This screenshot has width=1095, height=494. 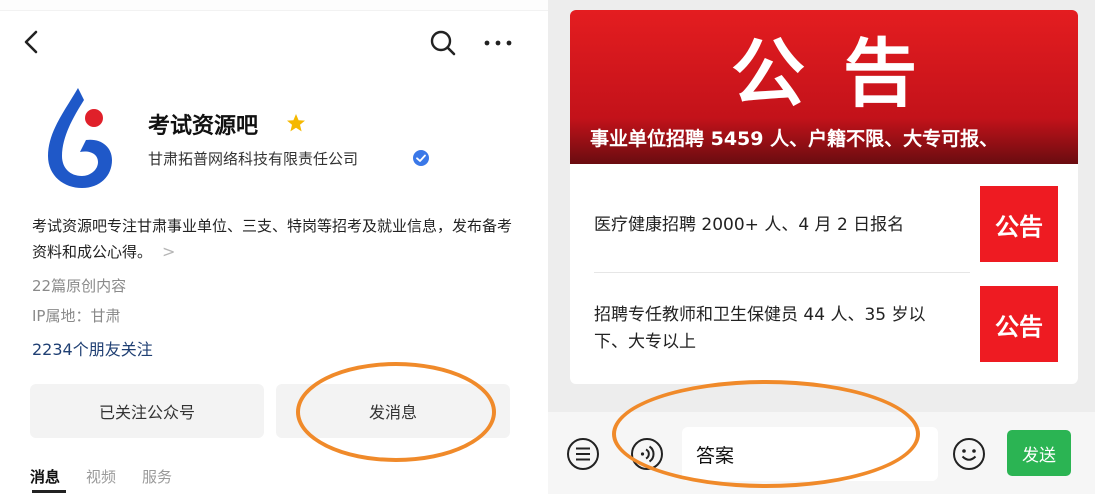 What do you see at coordinates (92, 348) in the screenshot?
I see `followers-link: 2234个朋友关注` at bounding box center [92, 348].